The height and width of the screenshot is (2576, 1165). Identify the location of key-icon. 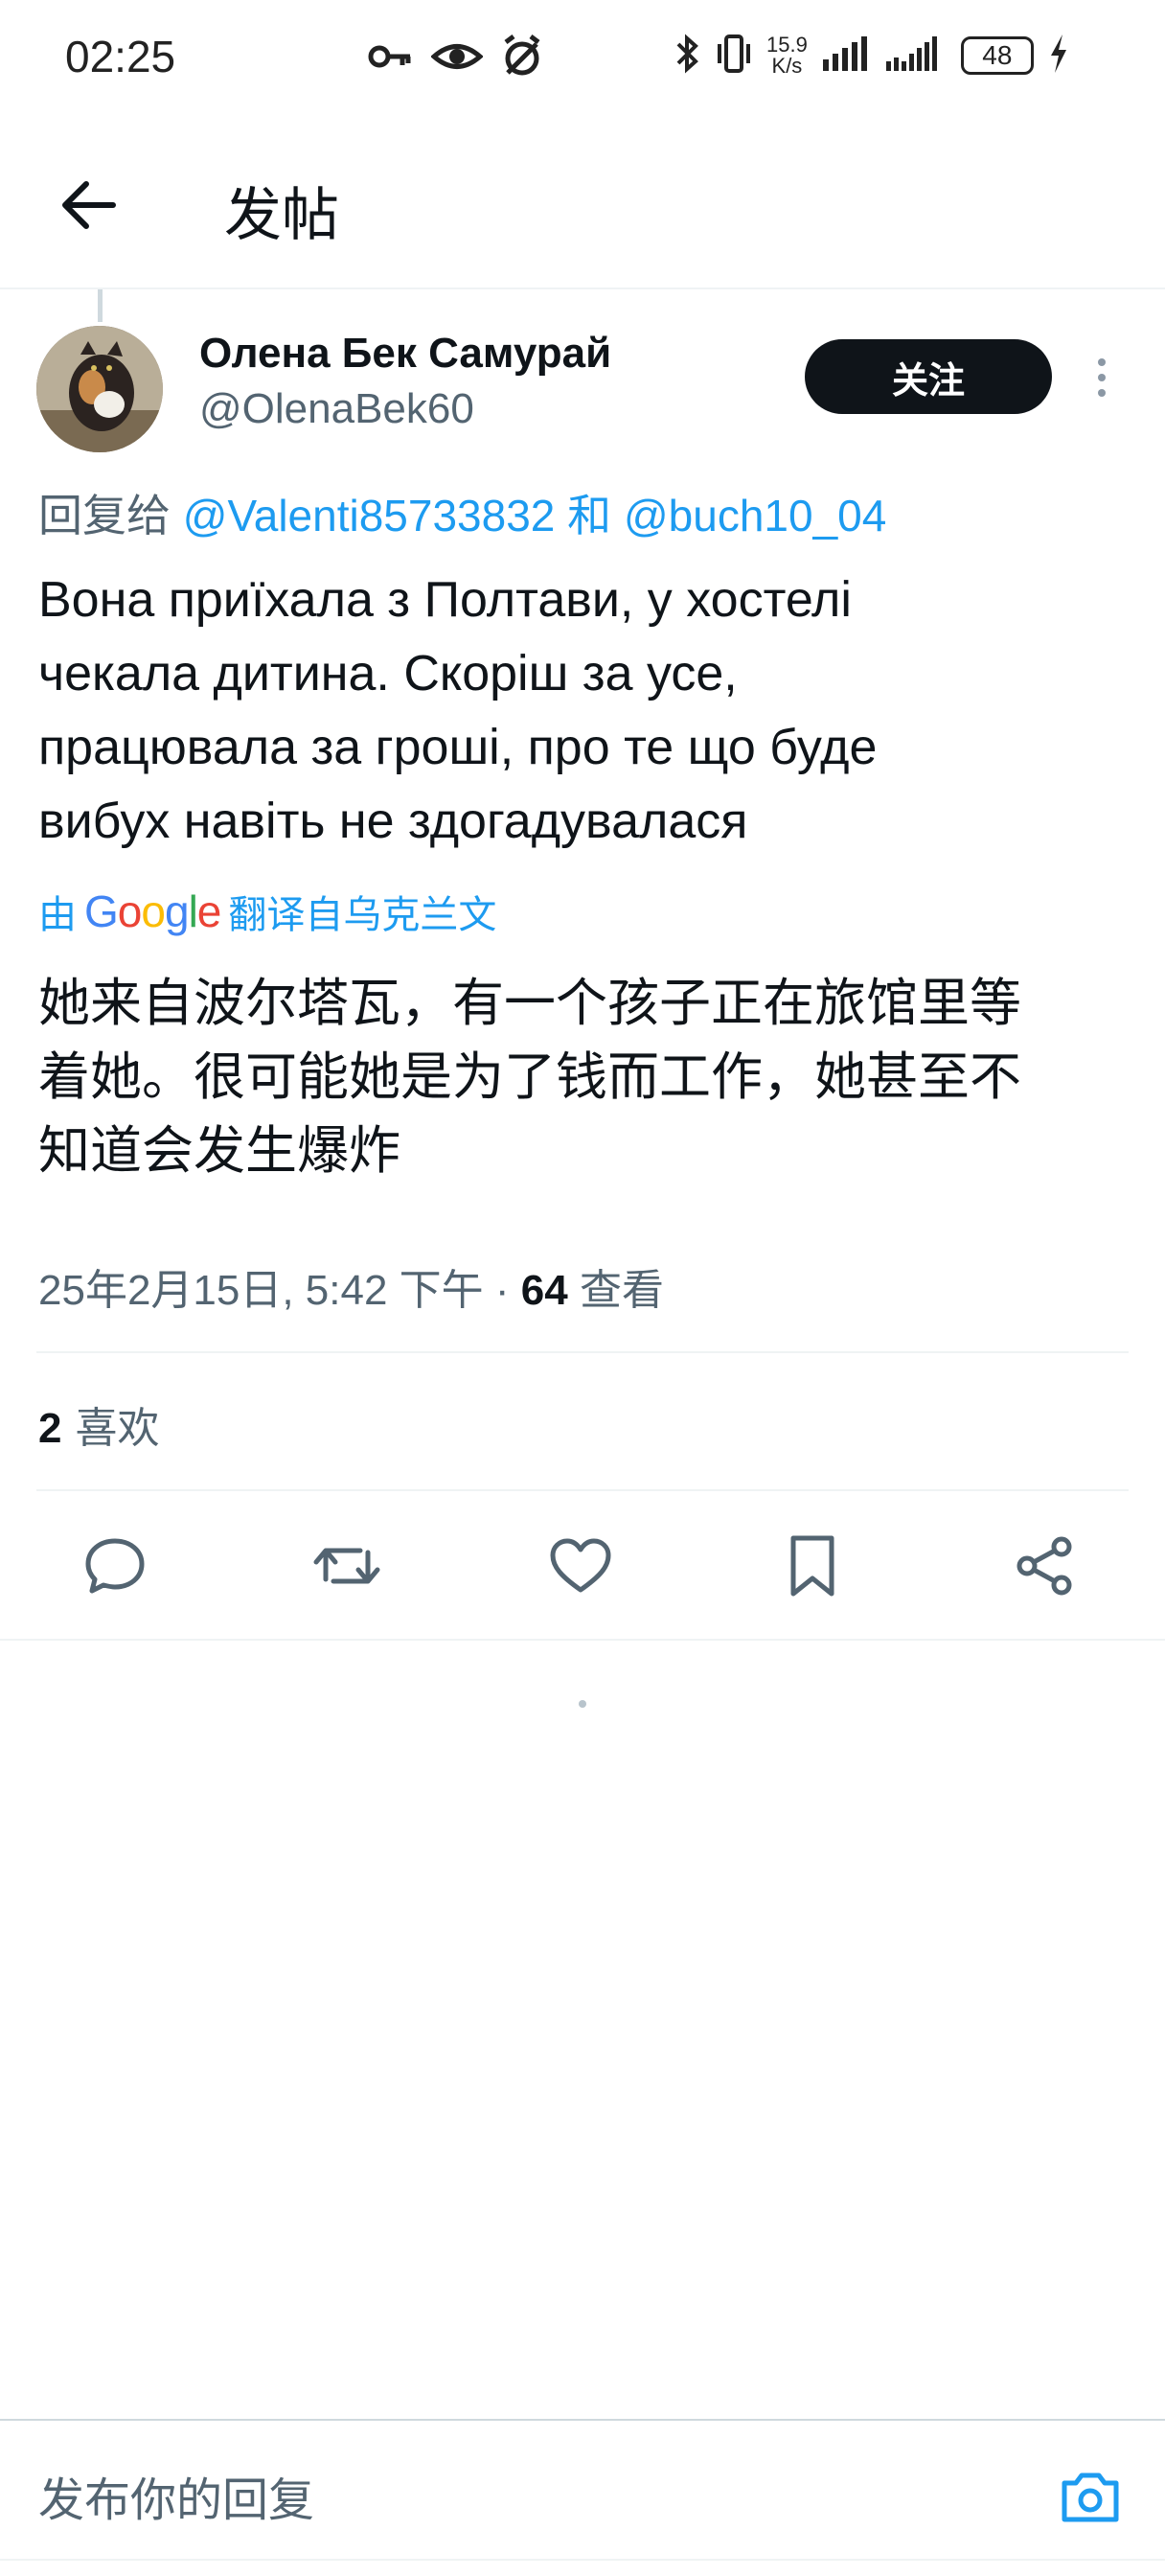
(390, 58).